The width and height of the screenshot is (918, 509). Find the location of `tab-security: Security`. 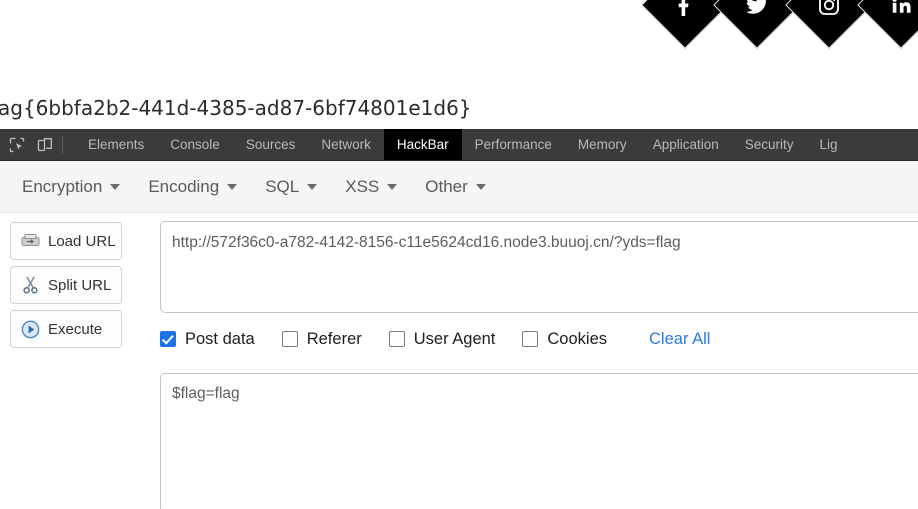

tab-security: Security is located at coordinates (769, 144).